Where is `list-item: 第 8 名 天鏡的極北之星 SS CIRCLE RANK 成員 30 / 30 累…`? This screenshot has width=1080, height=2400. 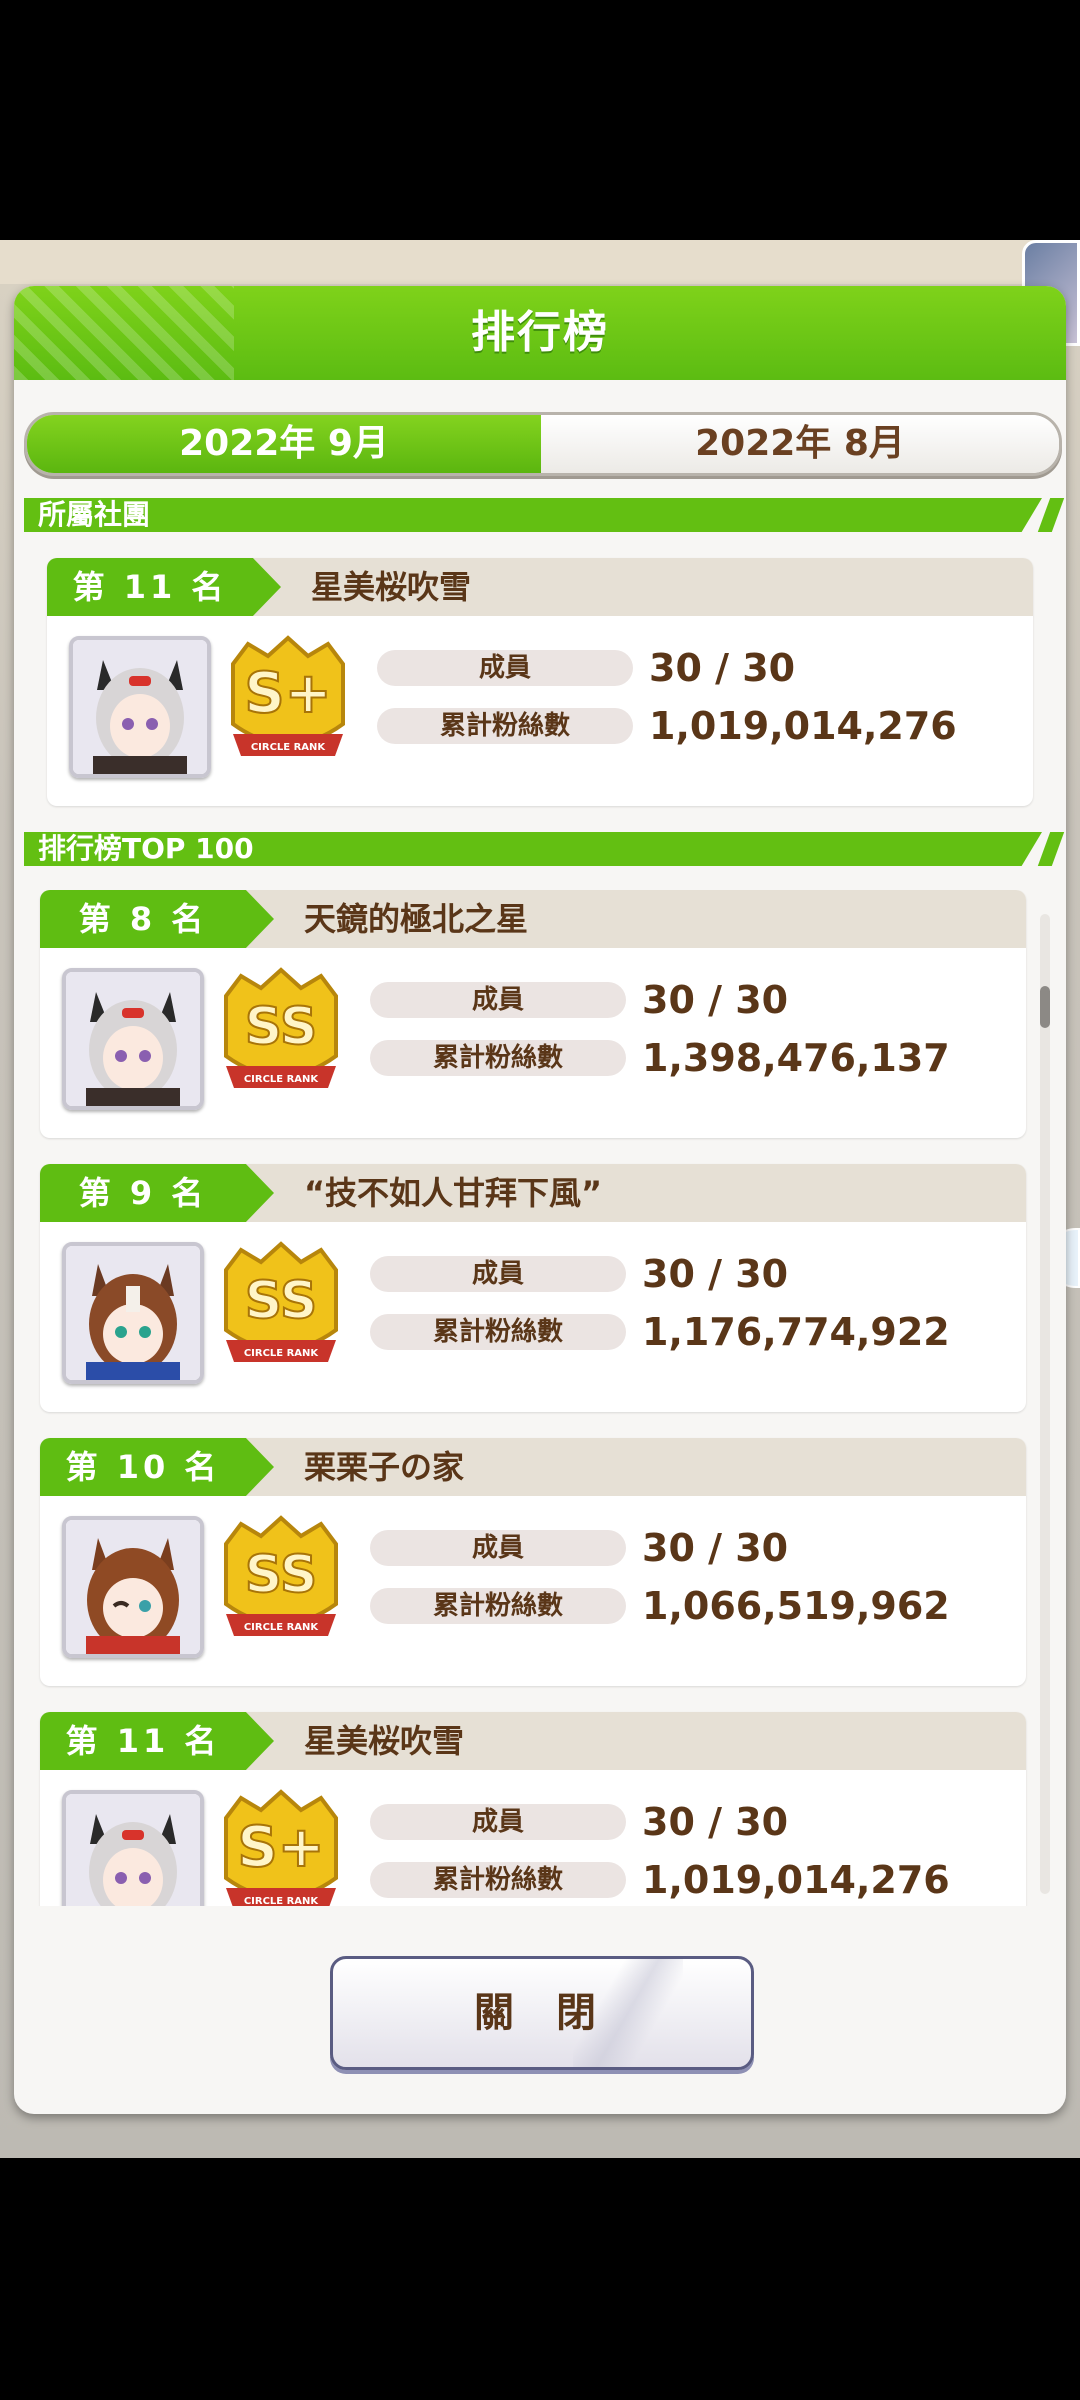
list-item: 第 8 名 天鏡的極北之星 SS CIRCLE RANK 成員 30 / 30 累… is located at coordinates (533, 1014).